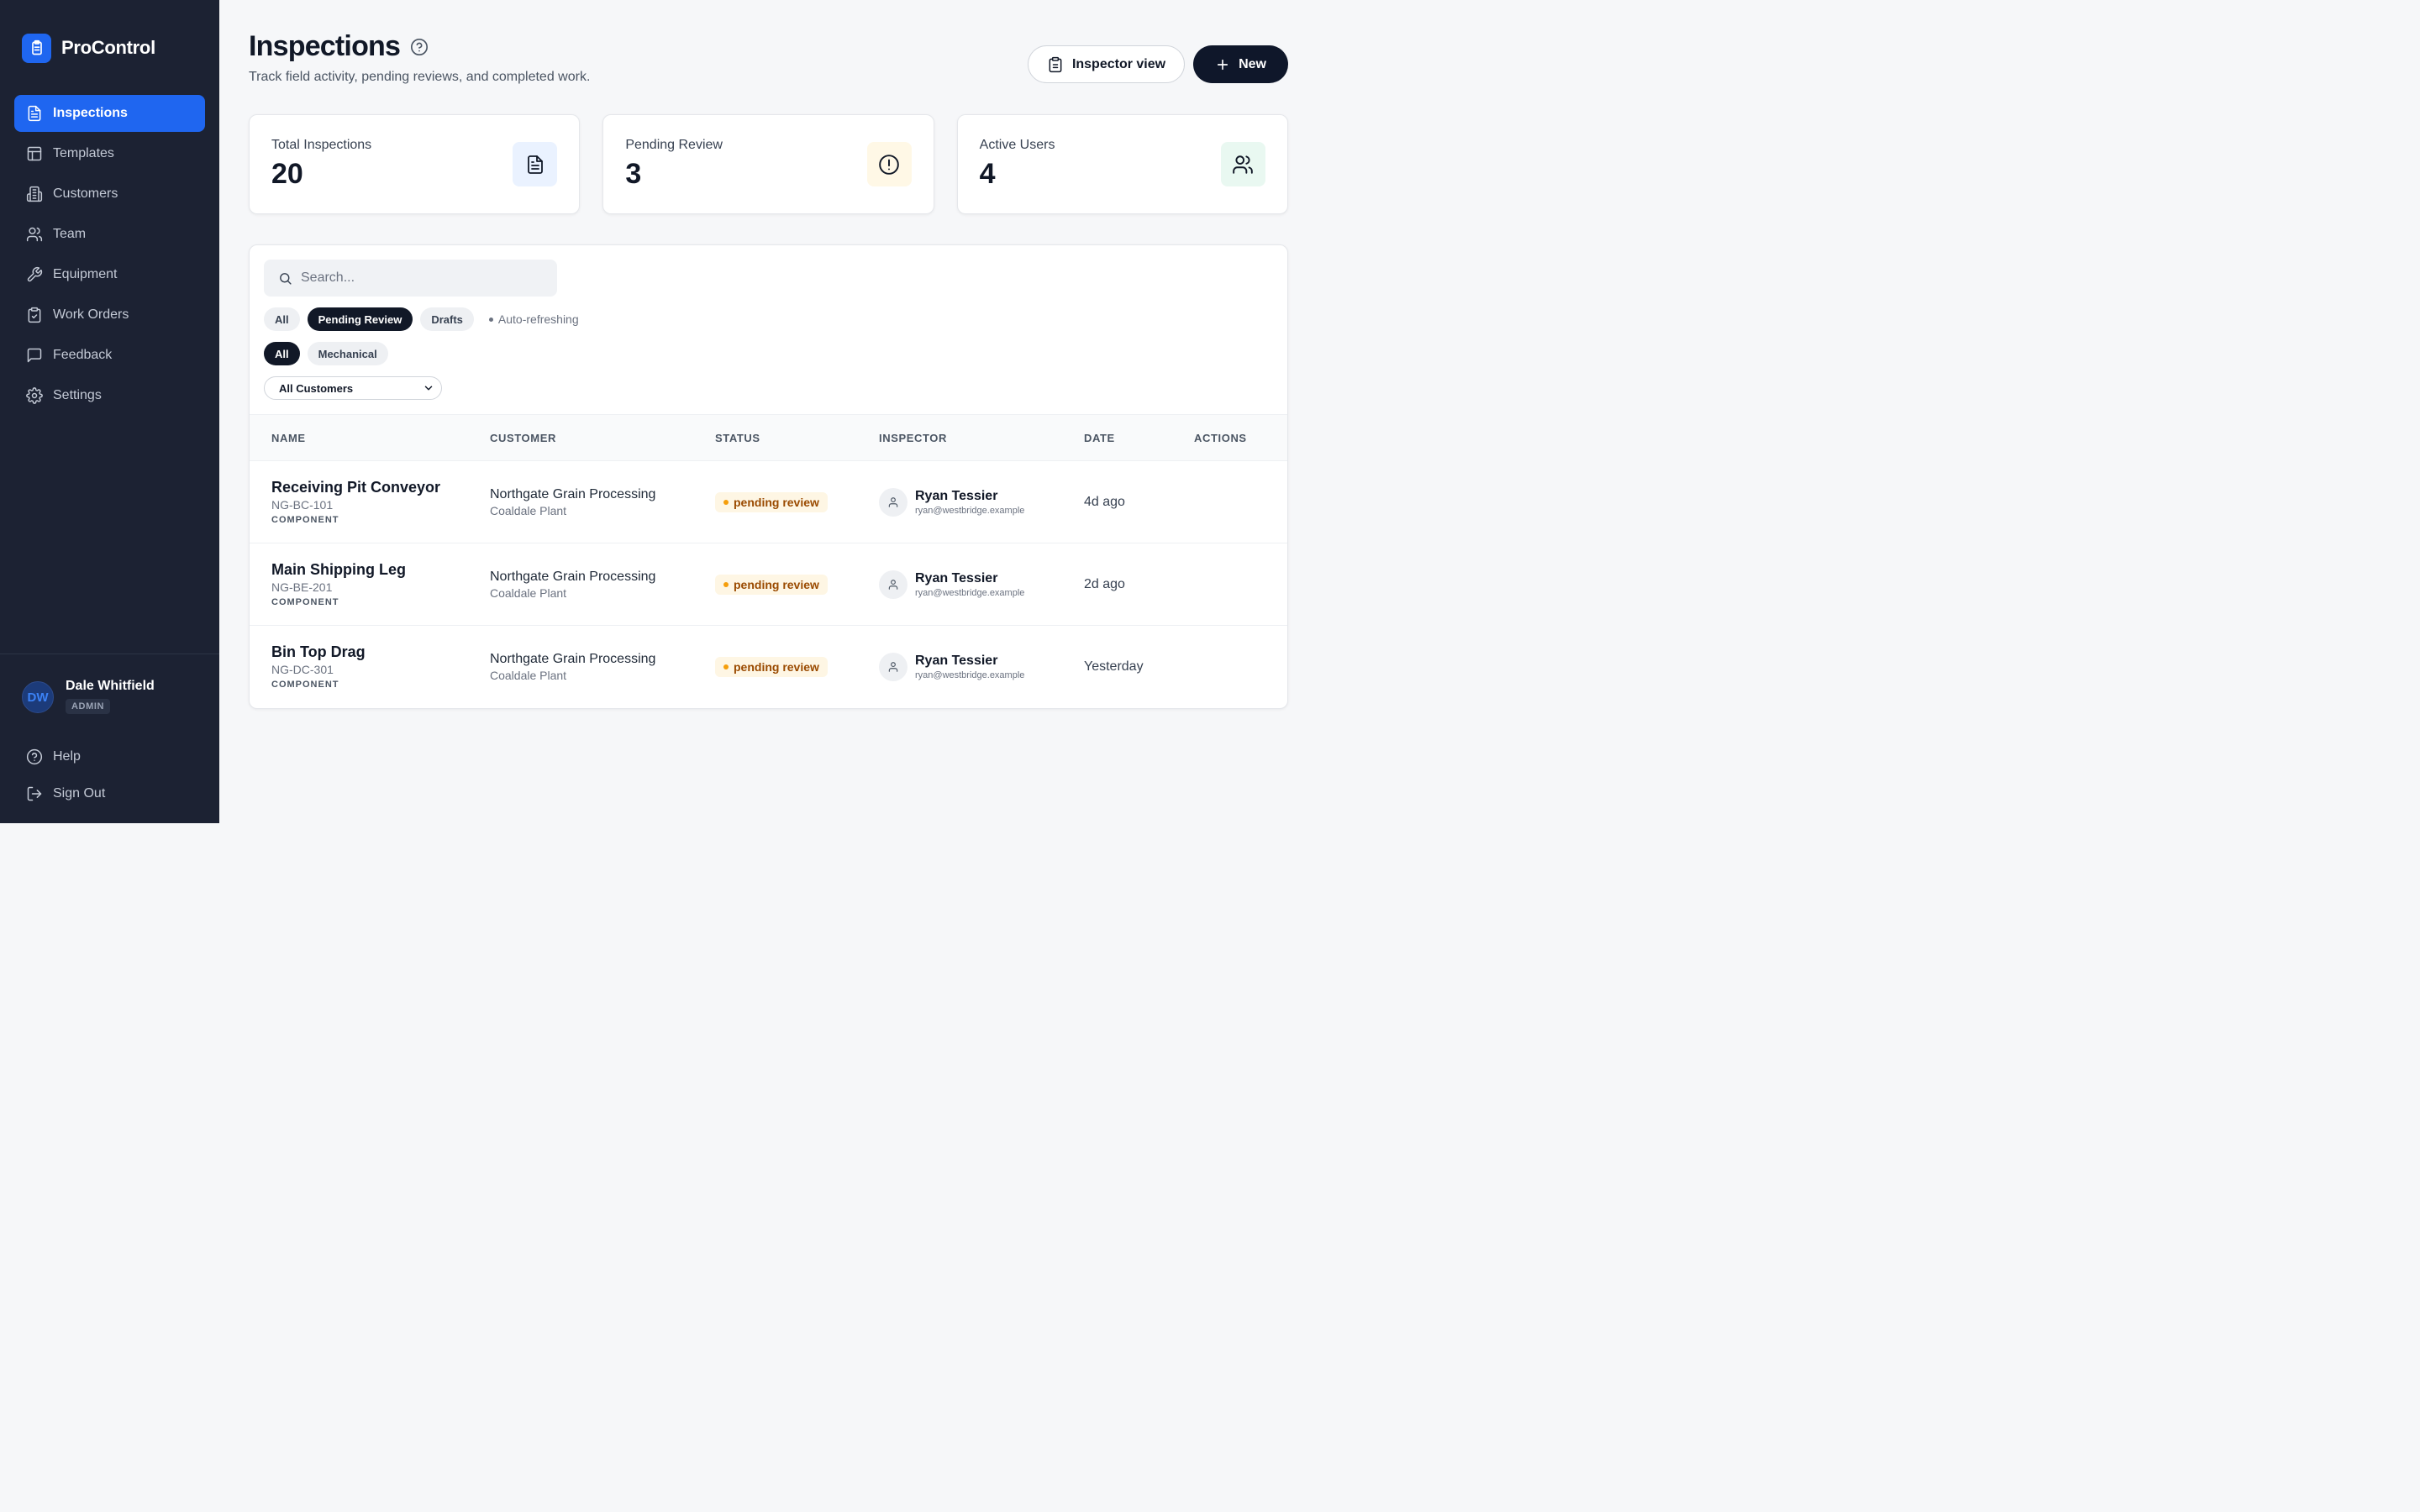 This screenshot has width=2420, height=1512. Describe the element at coordinates (34, 315) in the screenshot. I see `clipboard-check-icon` at that location.